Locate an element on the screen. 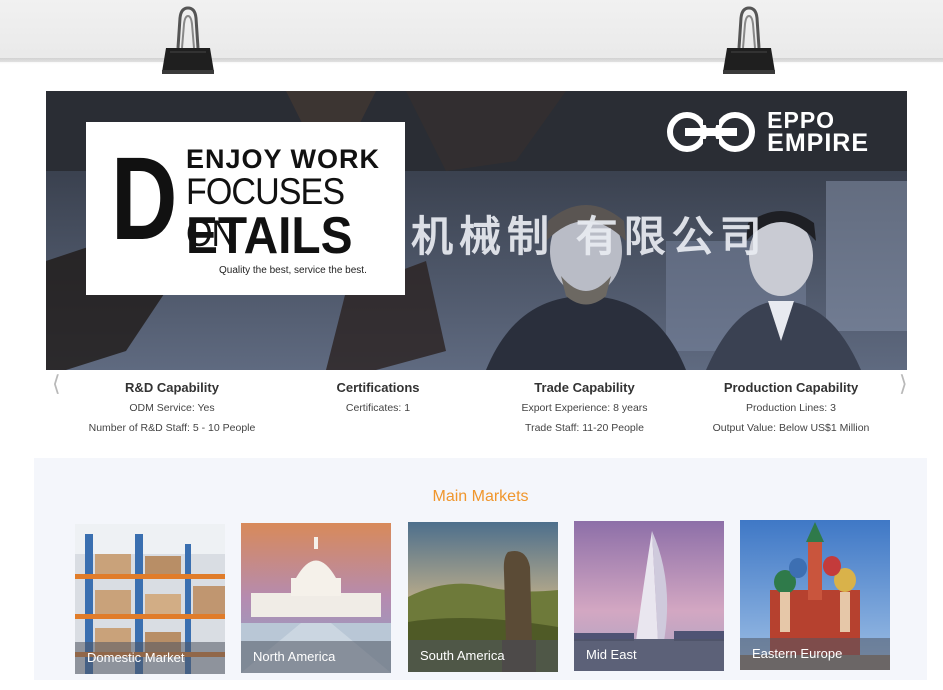 This screenshot has height=690, width=943. background-signage-text: 机械制 有限公司 is located at coordinates (589, 236).